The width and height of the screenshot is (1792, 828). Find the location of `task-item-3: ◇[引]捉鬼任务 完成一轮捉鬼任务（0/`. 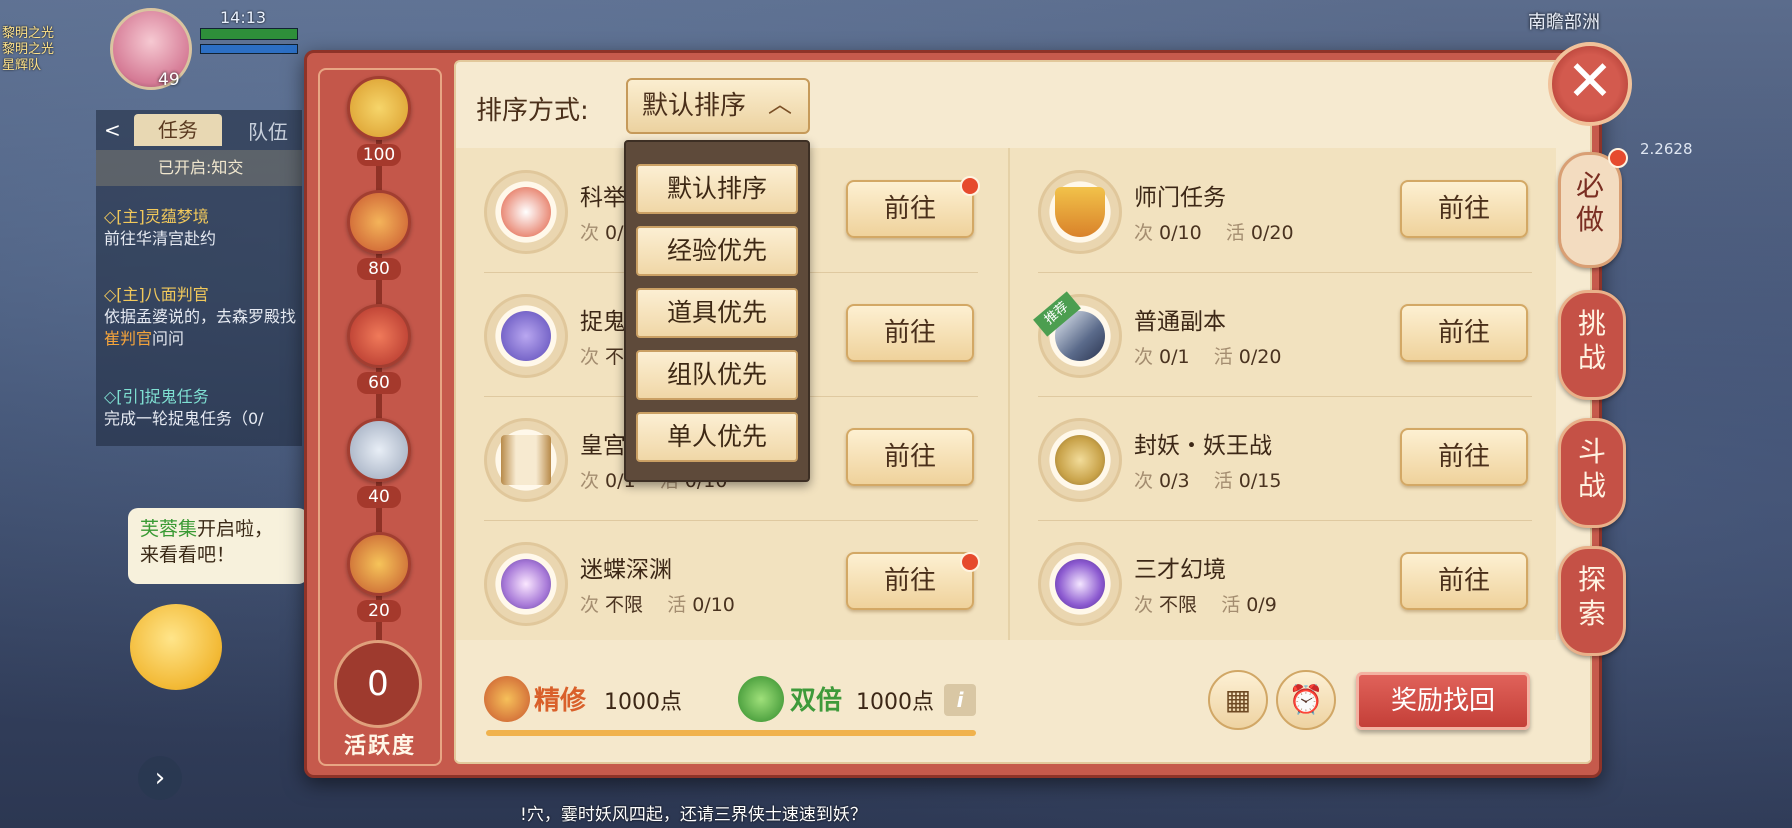

task-item-3: ◇[引]捉鬼任务 完成一轮捉鬼任务（0/ is located at coordinates (202, 408).